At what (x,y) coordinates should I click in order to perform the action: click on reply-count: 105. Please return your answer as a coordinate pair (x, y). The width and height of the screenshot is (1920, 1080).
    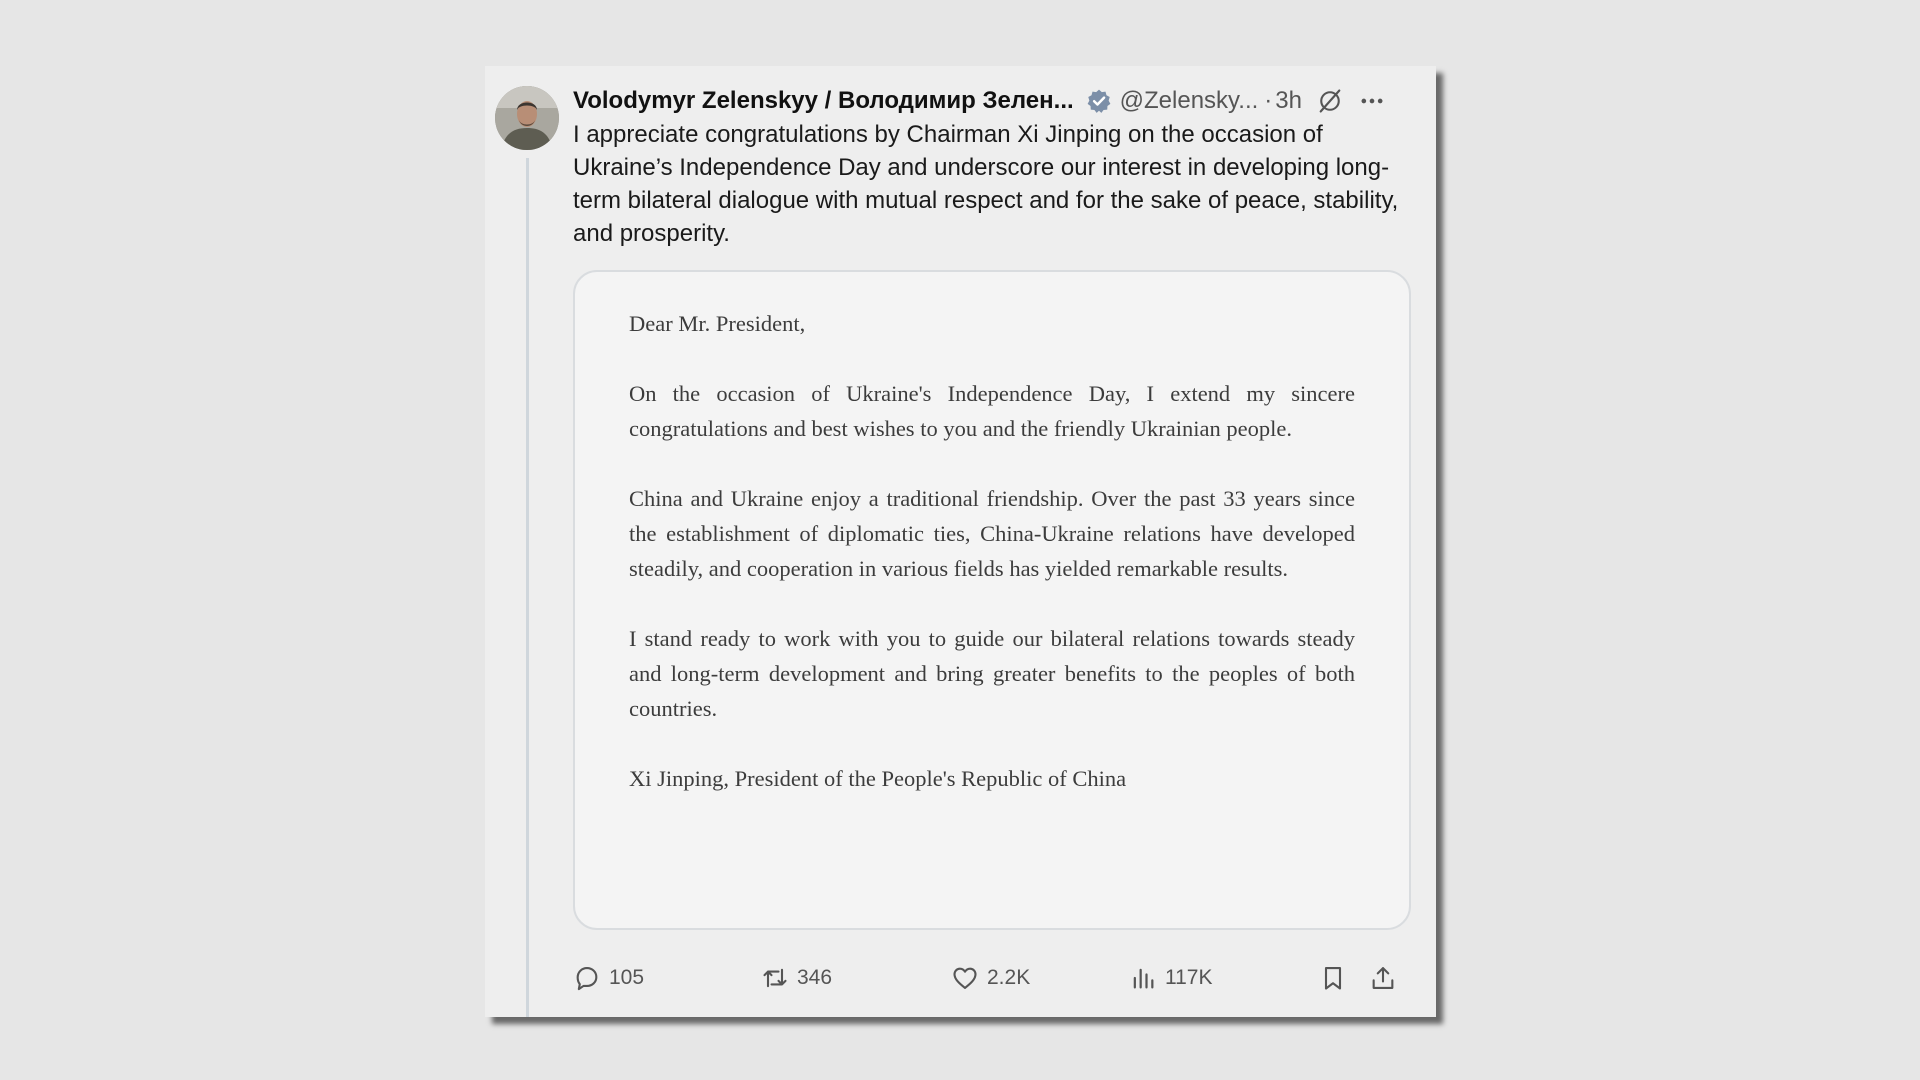
    Looking at the image, I should click on (627, 977).